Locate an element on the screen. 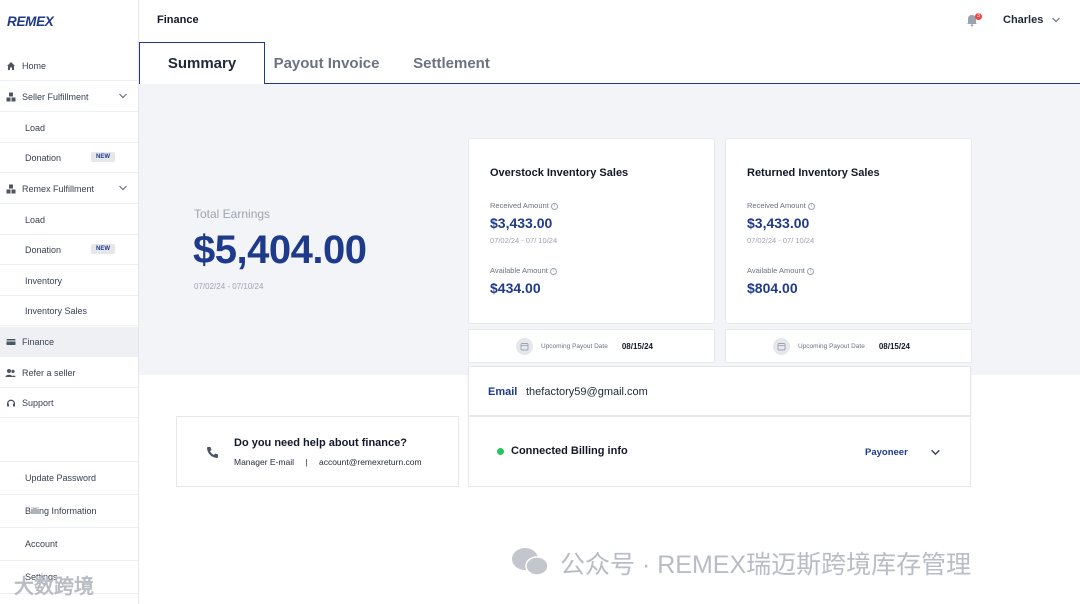 Image resolution: width=1080 pixels, height=604 pixels. sidebar-item-label: Account is located at coordinates (41, 544).